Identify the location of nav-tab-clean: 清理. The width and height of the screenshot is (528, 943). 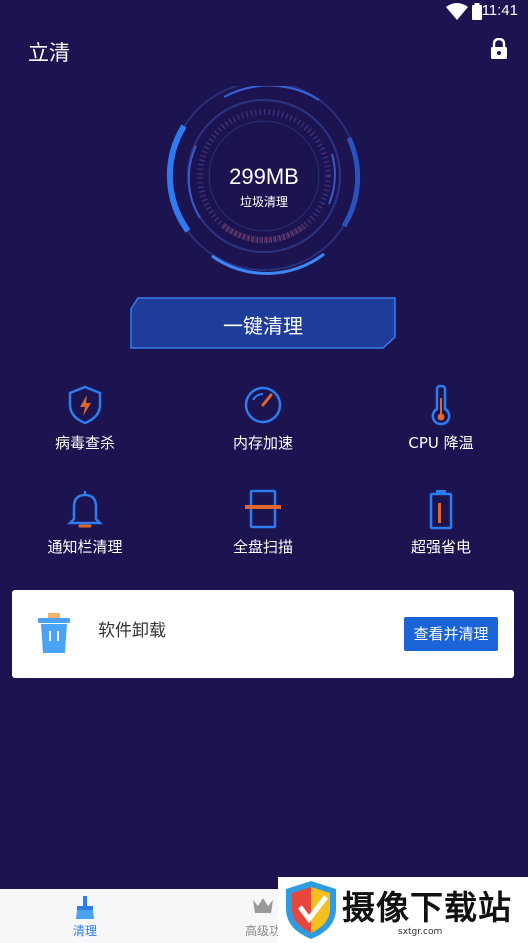
(85, 916).